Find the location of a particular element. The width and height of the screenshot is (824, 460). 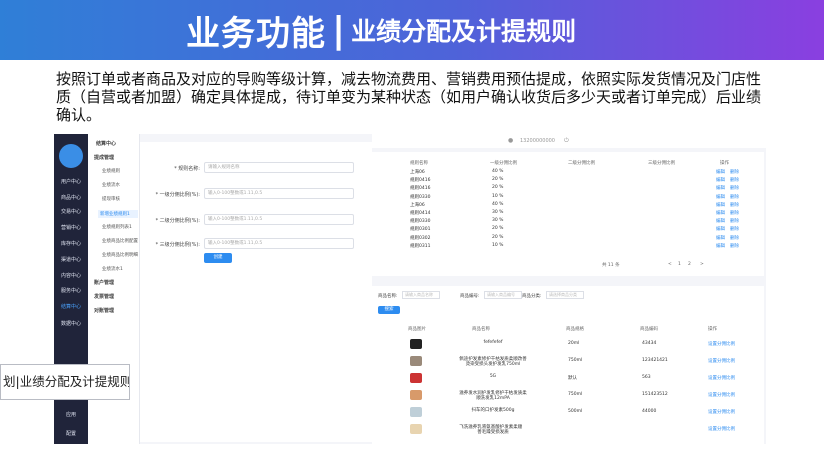

sidebar-item: 用户中心 is located at coordinates (71, 181).